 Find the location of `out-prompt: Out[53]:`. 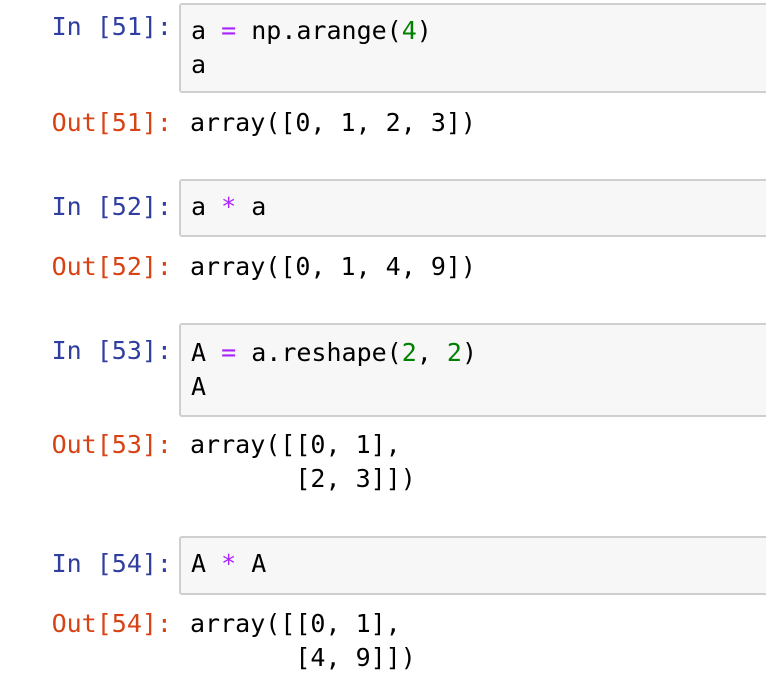

out-prompt: Out[53]: is located at coordinates (111, 444).